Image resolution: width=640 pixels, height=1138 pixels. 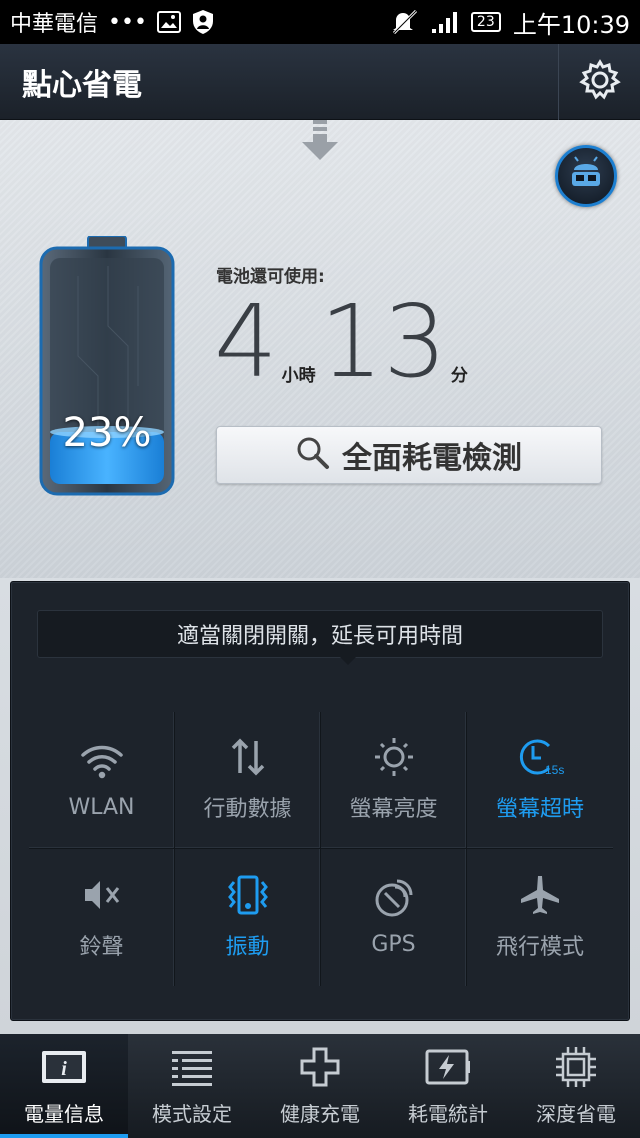 What do you see at coordinates (459, 376) in the screenshot?
I see `minutes-unit: 分` at bounding box center [459, 376].